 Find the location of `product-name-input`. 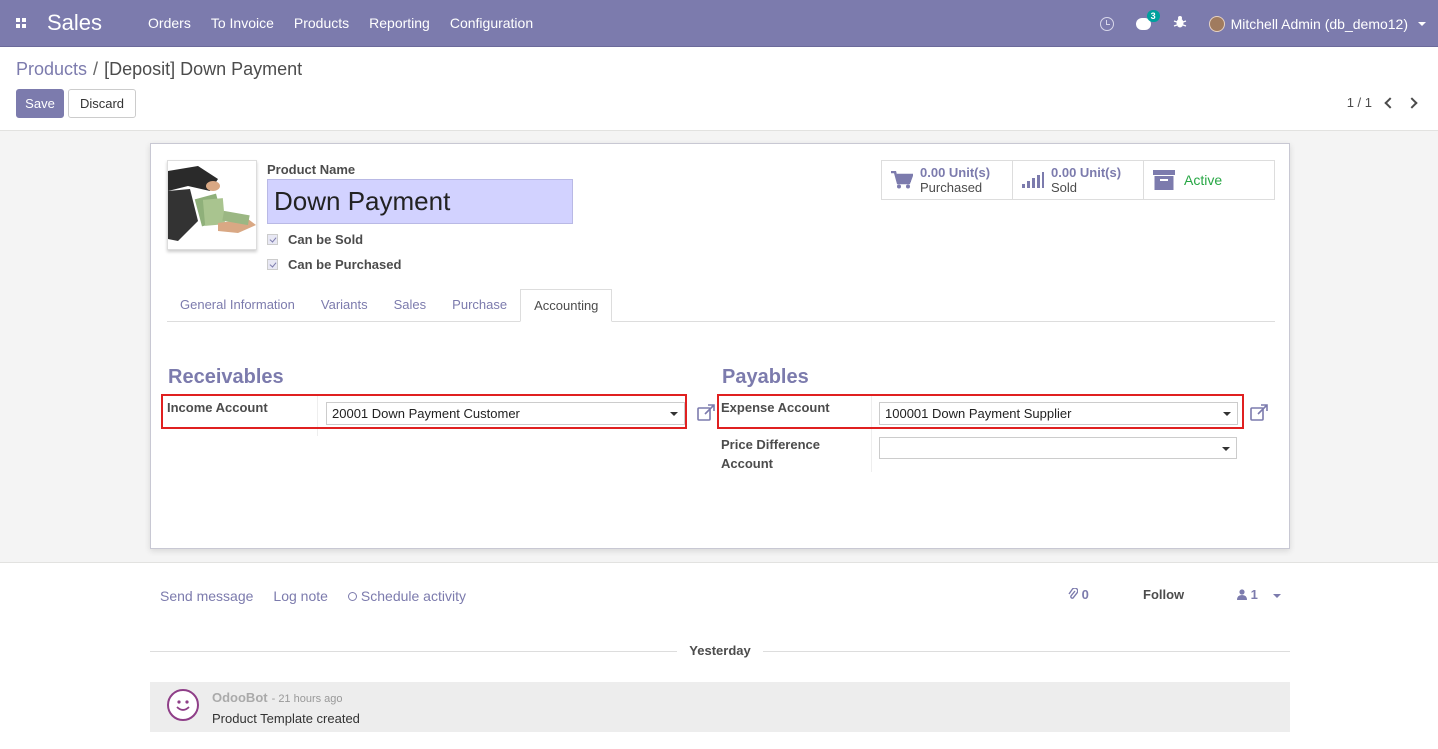

product-name-input is located at coordinates (420, 201).